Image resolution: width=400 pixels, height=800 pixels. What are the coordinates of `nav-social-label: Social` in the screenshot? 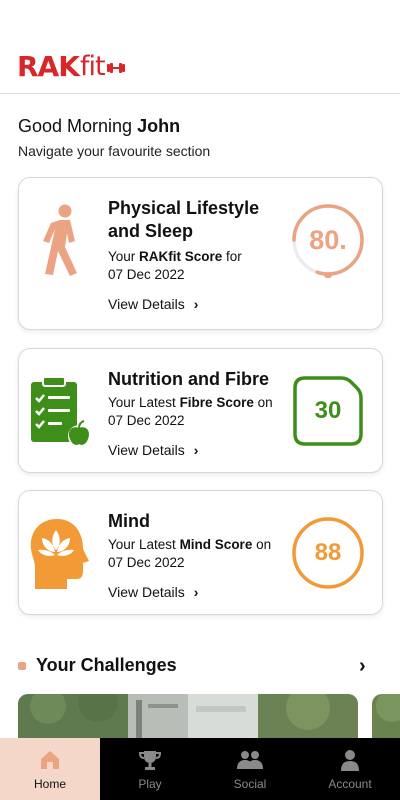 It's located at (250, 784).